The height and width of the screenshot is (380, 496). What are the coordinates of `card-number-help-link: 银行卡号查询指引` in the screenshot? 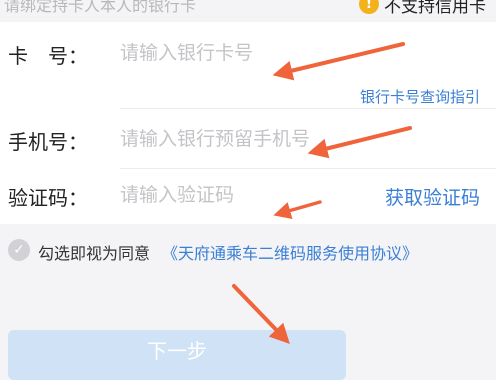 It's located at (420, 96).